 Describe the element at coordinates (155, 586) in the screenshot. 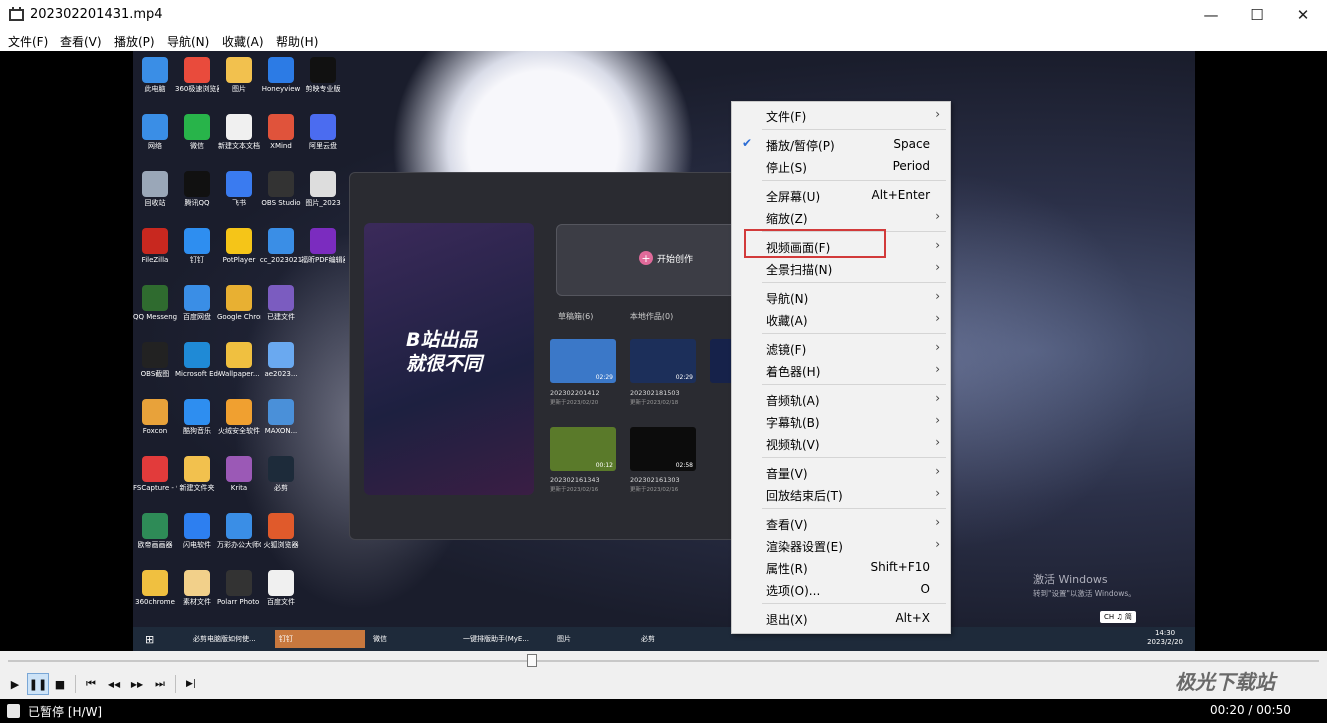

I see `desktop-icon: 360chrome` at that location.